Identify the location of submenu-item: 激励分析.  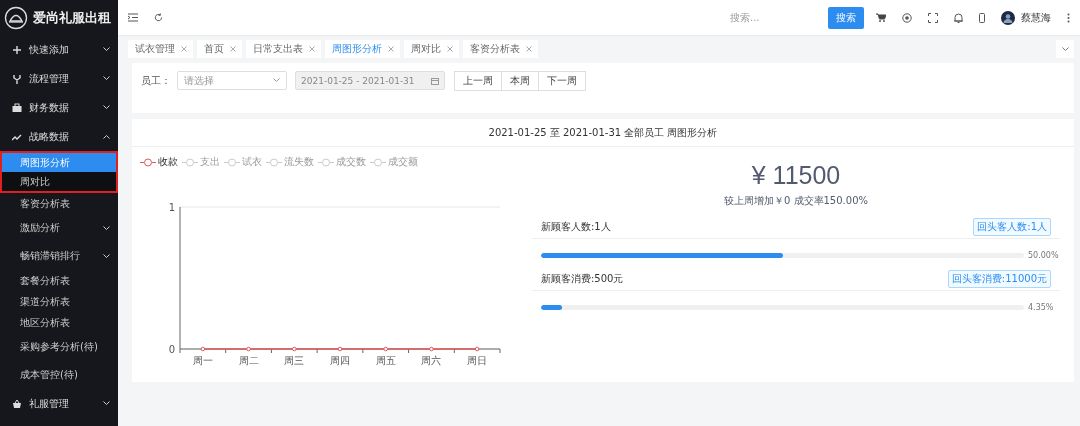
(59, 228).